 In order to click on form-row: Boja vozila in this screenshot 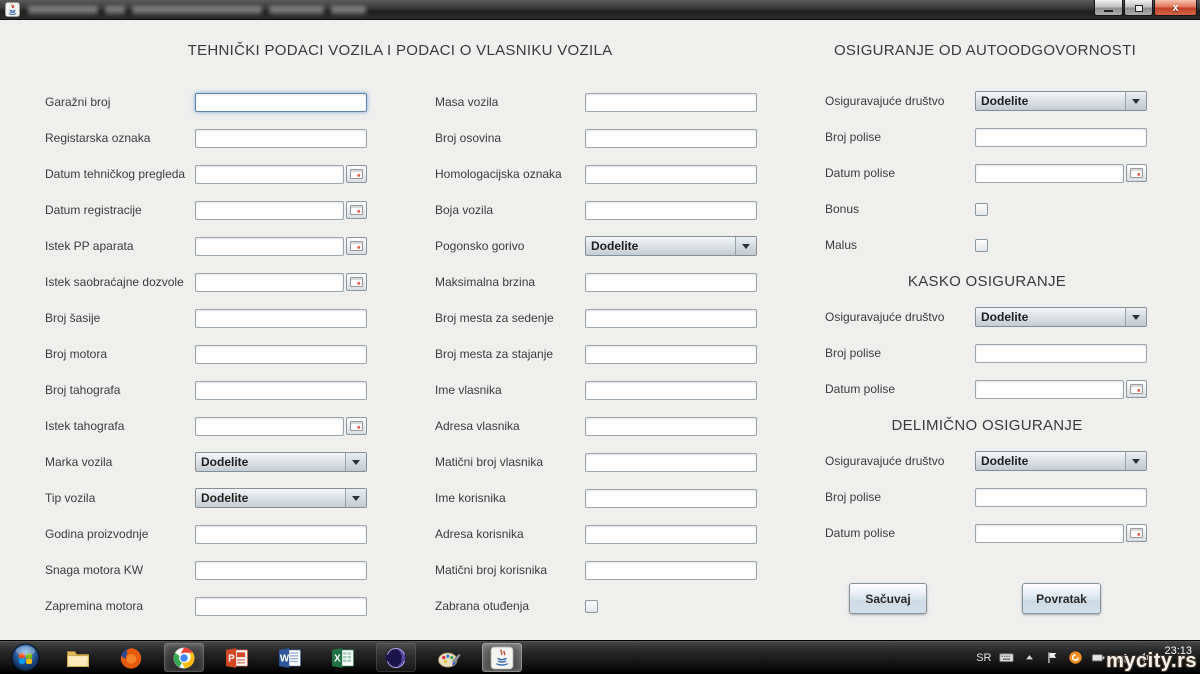, I will do `click(597, 210)`.